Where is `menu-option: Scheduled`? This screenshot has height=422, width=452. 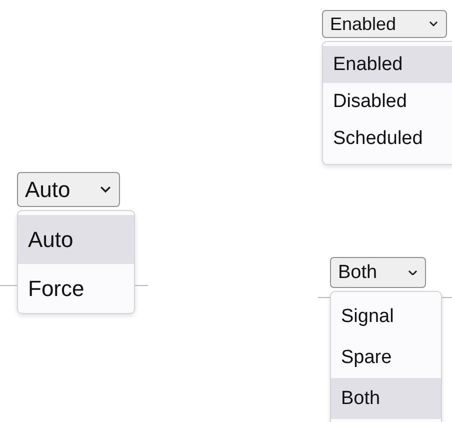 menu-option: Scheduled is located at coordinates (387, 138).